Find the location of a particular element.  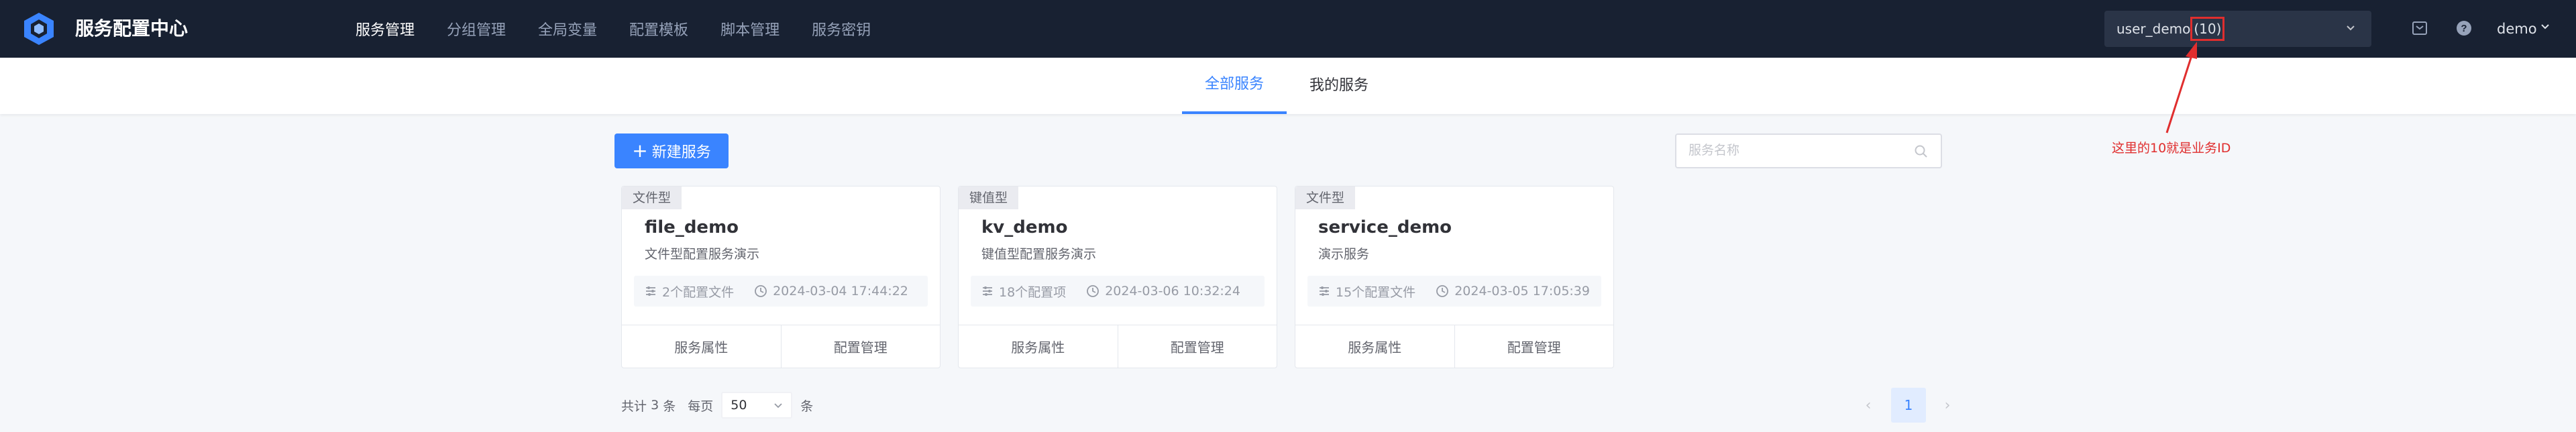

next-page-button: › is located at coordinates (1947, 405).